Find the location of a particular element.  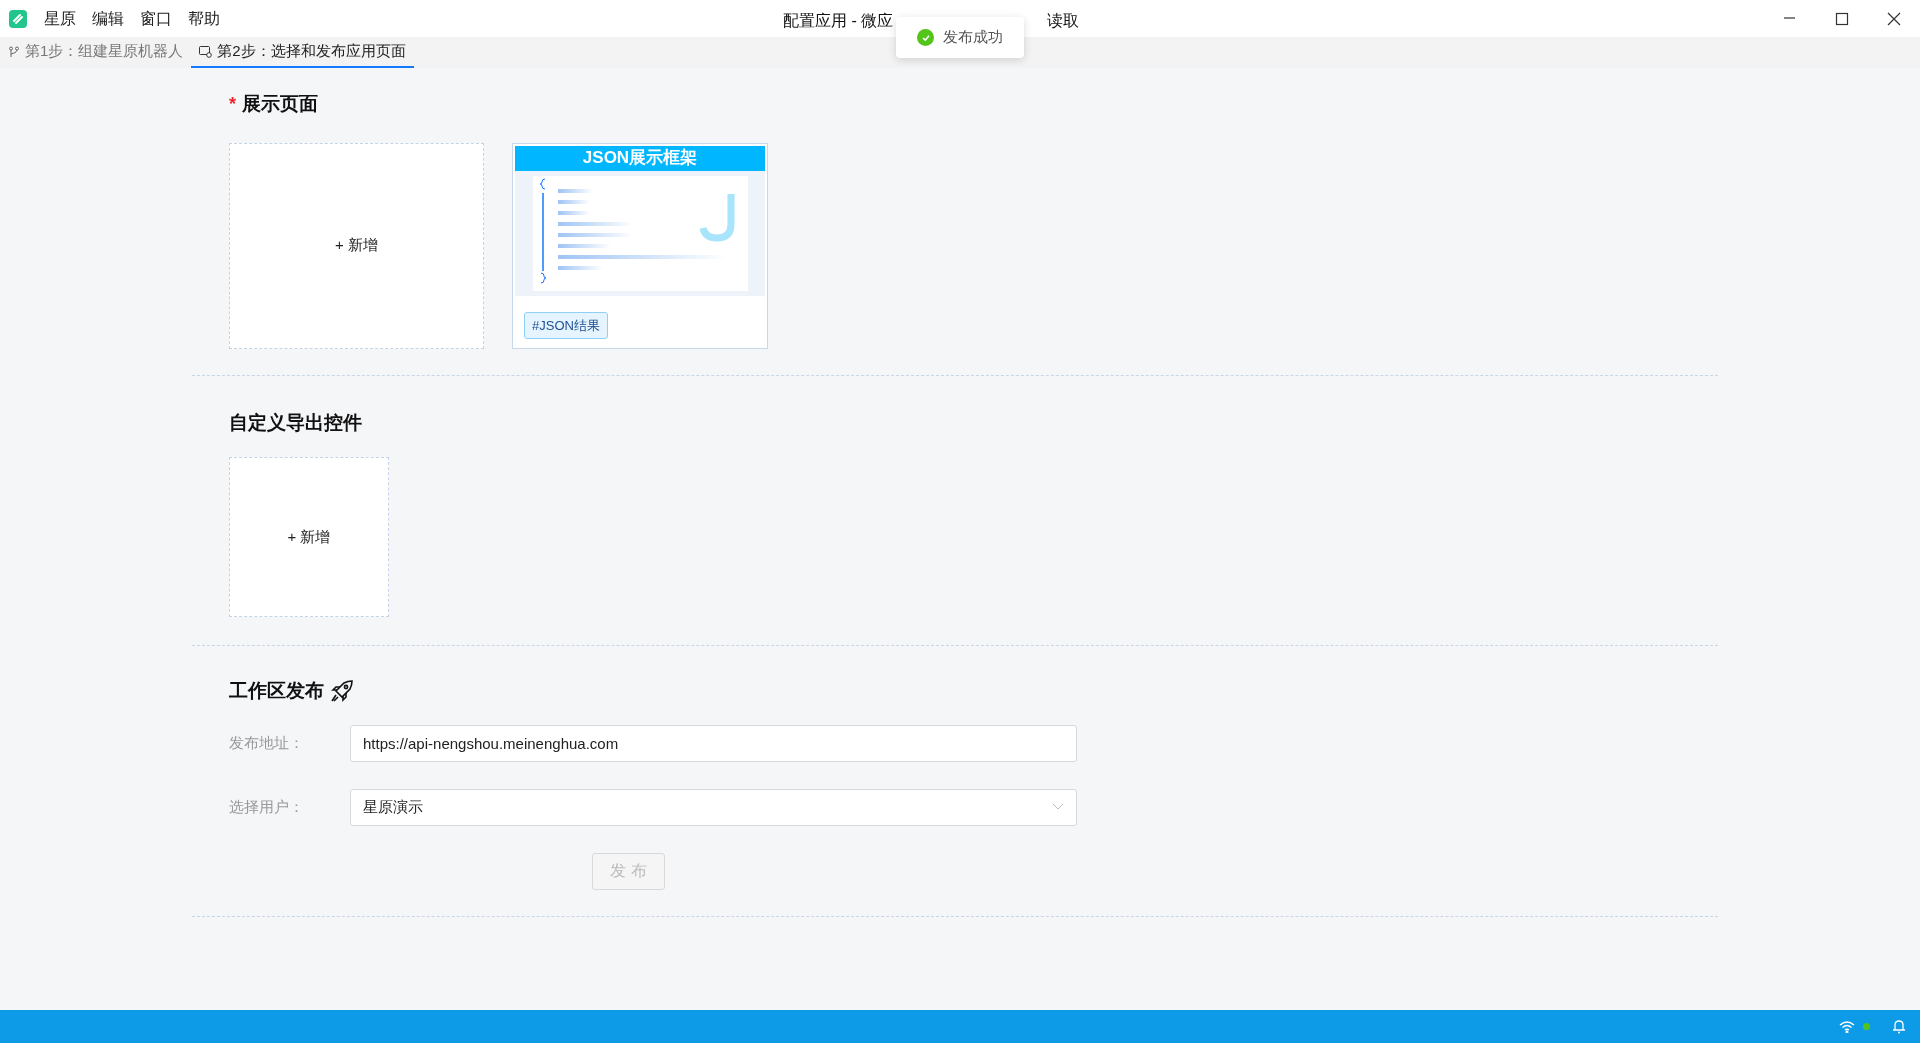

section-title: 自定义导出控件 is located at coordinates (295, 422).